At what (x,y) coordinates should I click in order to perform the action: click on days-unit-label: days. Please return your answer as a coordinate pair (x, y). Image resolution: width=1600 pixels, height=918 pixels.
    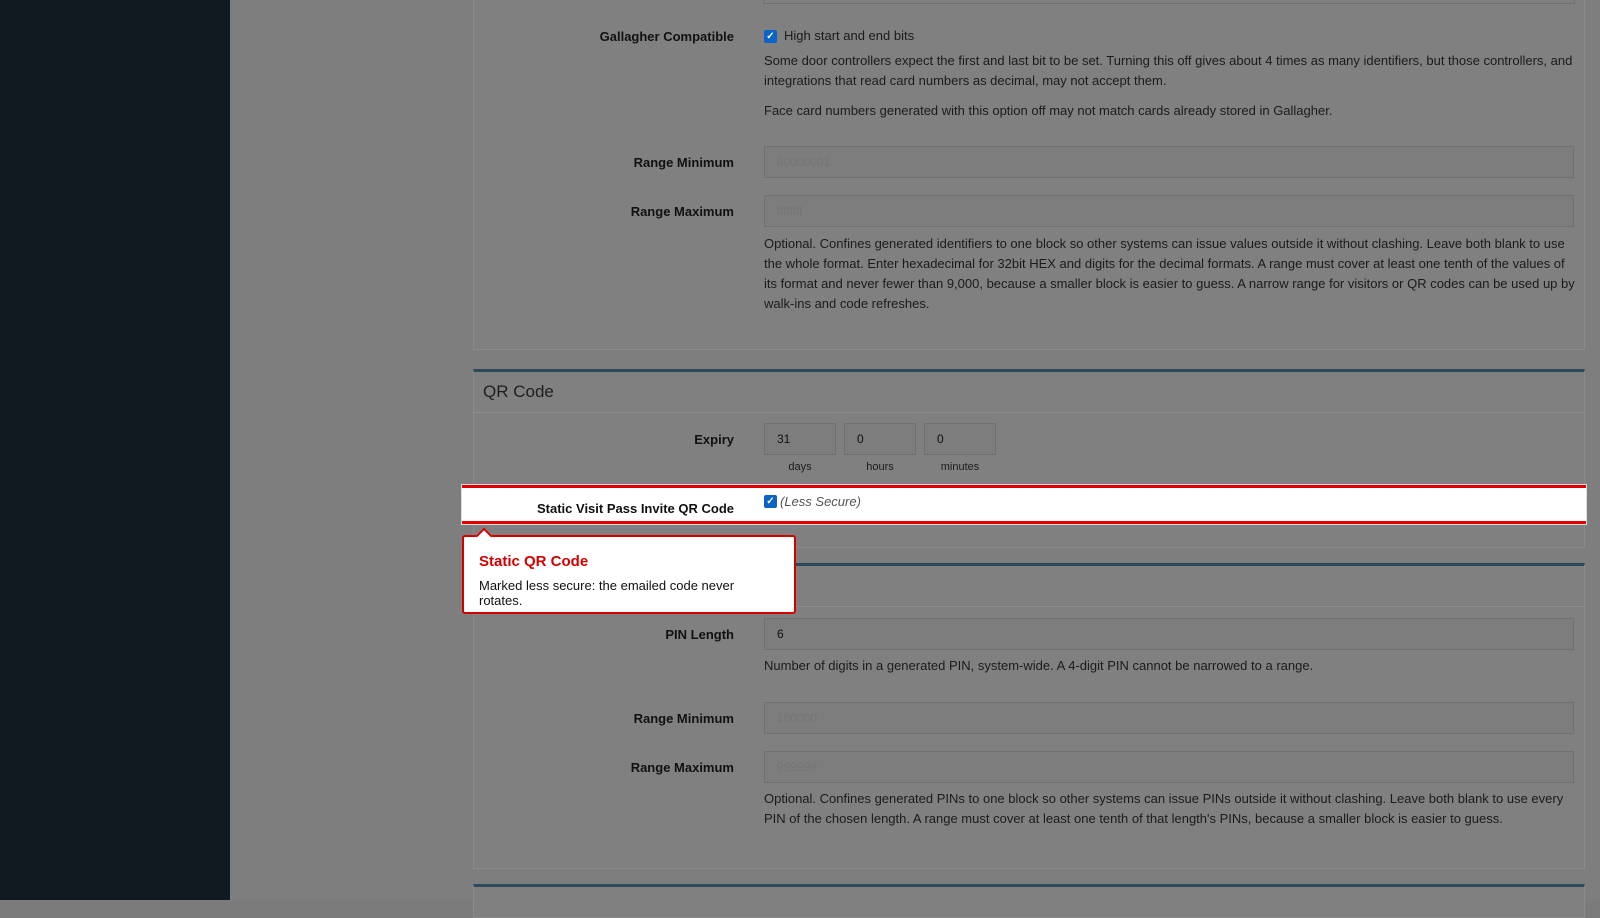
    Looking at the image, I should click on (800, 467).